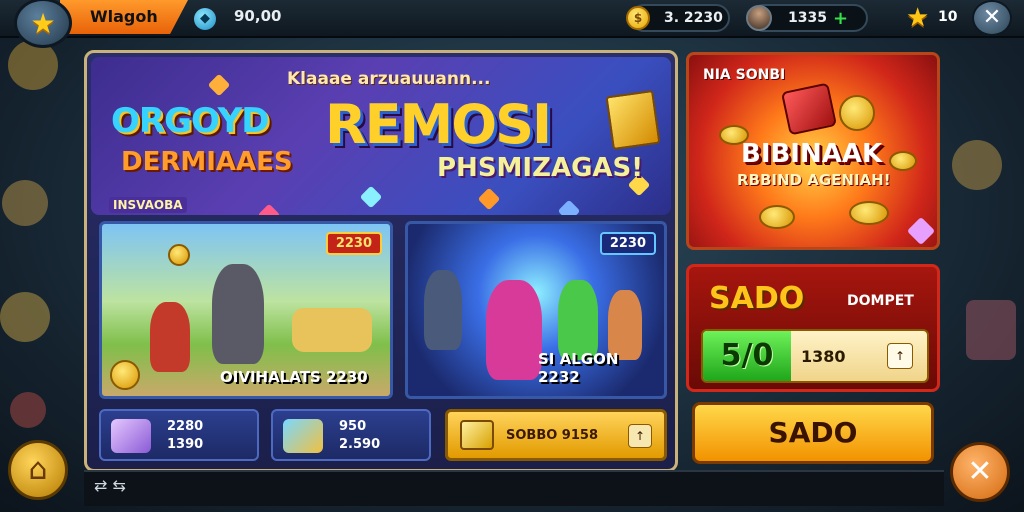  I want to click on logo-title: REMOSI, so click(438, 124).